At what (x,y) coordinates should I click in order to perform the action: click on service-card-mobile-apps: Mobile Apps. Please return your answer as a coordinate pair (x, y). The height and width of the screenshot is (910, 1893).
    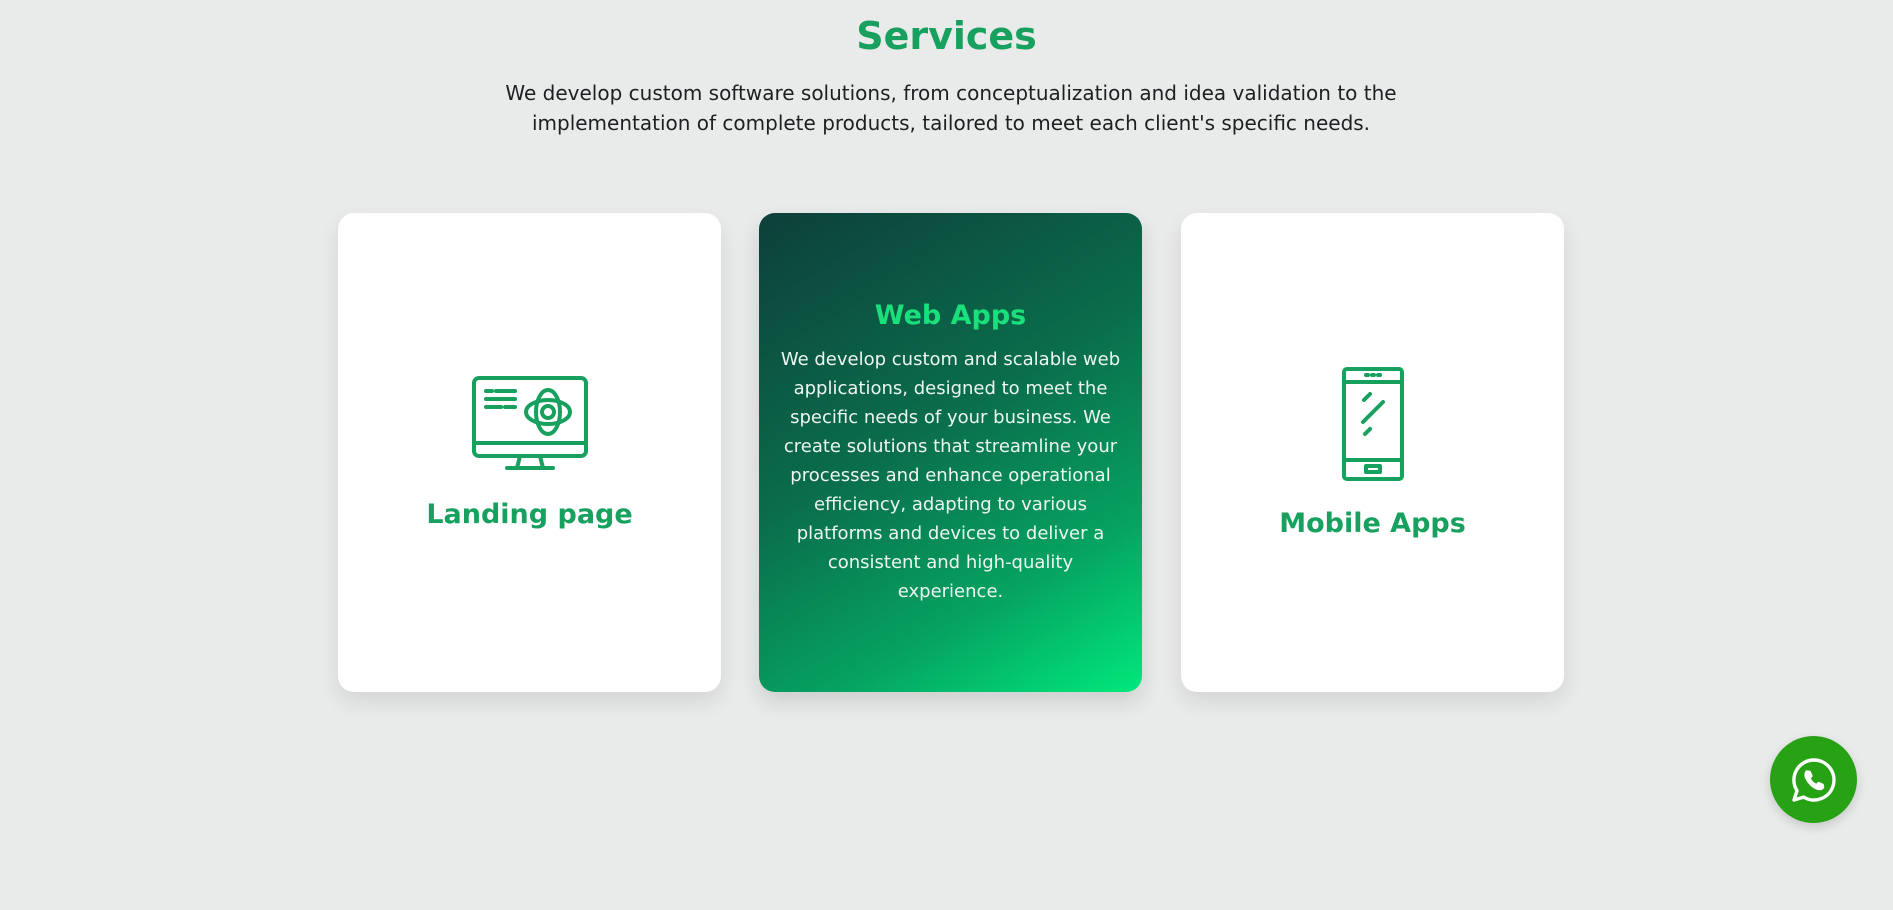
    Looking at the image, I should click on (1372, 452).